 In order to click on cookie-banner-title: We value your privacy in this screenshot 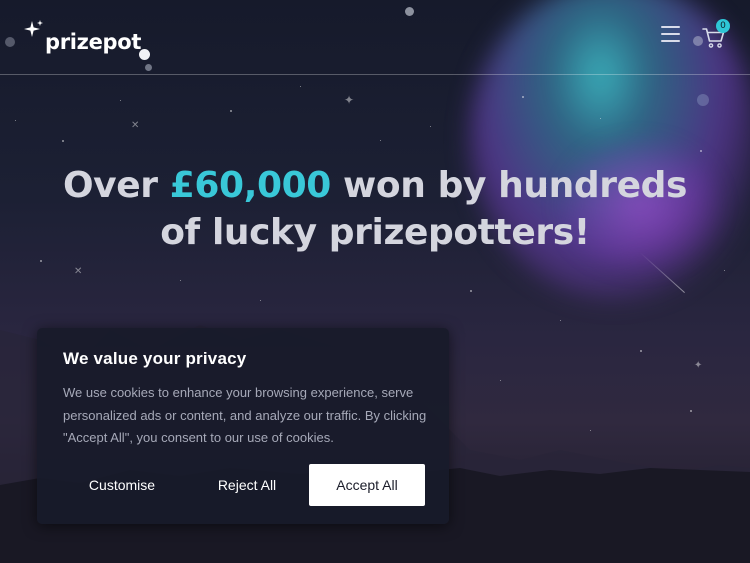, I will do `click(155, 358)`.